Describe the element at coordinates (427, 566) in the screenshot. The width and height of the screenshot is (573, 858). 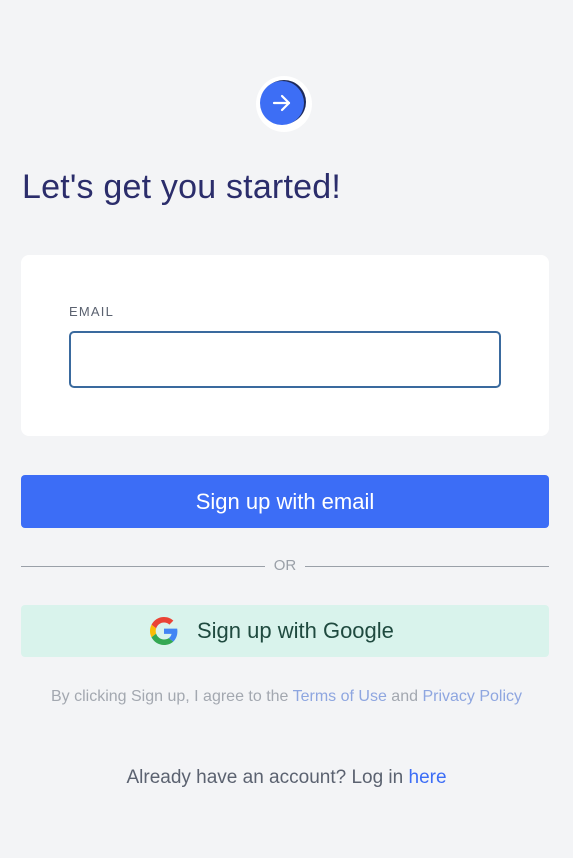
I see `divider-line-right` at that location.